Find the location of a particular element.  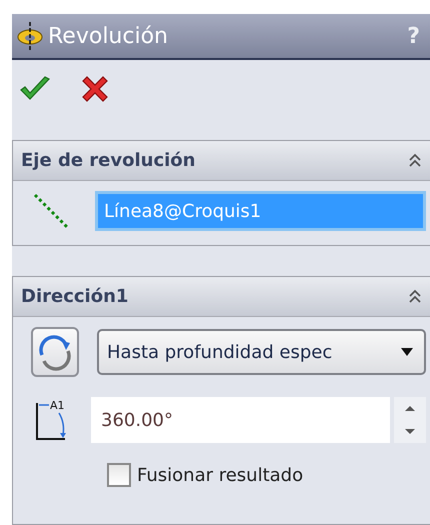

revolve-icon is located at coordinates (30, 36).